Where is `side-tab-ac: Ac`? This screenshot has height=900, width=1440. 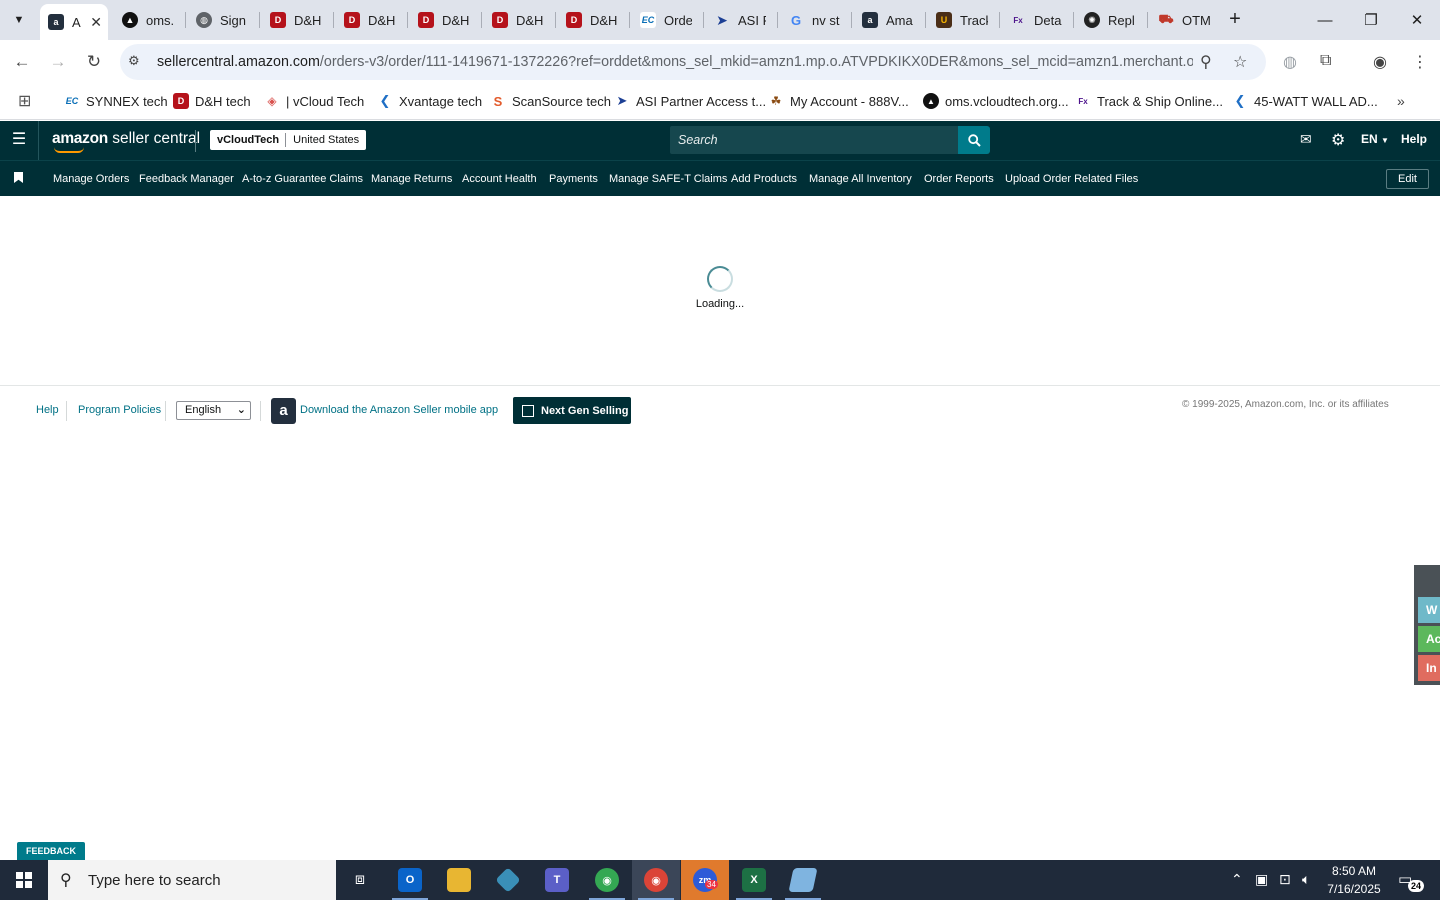 side-tab-ac: Ac is located at coordinates (1429, 639).